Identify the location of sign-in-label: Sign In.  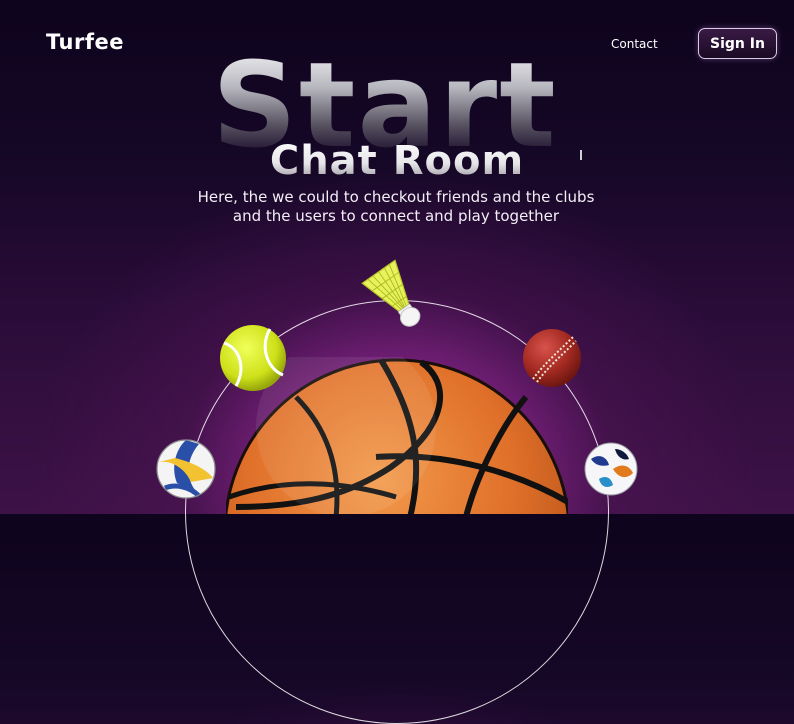
(737, 43).